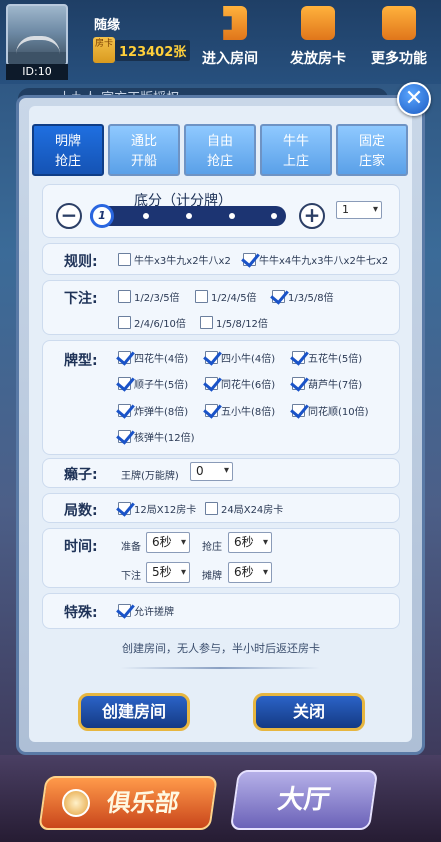 The width and height of the screenshot is (441, 842). What do you see at coordinates (150, 476) in the screenshot?
I see `joker-text: 王牌(万能牌)` at bounding box center [150, 476].